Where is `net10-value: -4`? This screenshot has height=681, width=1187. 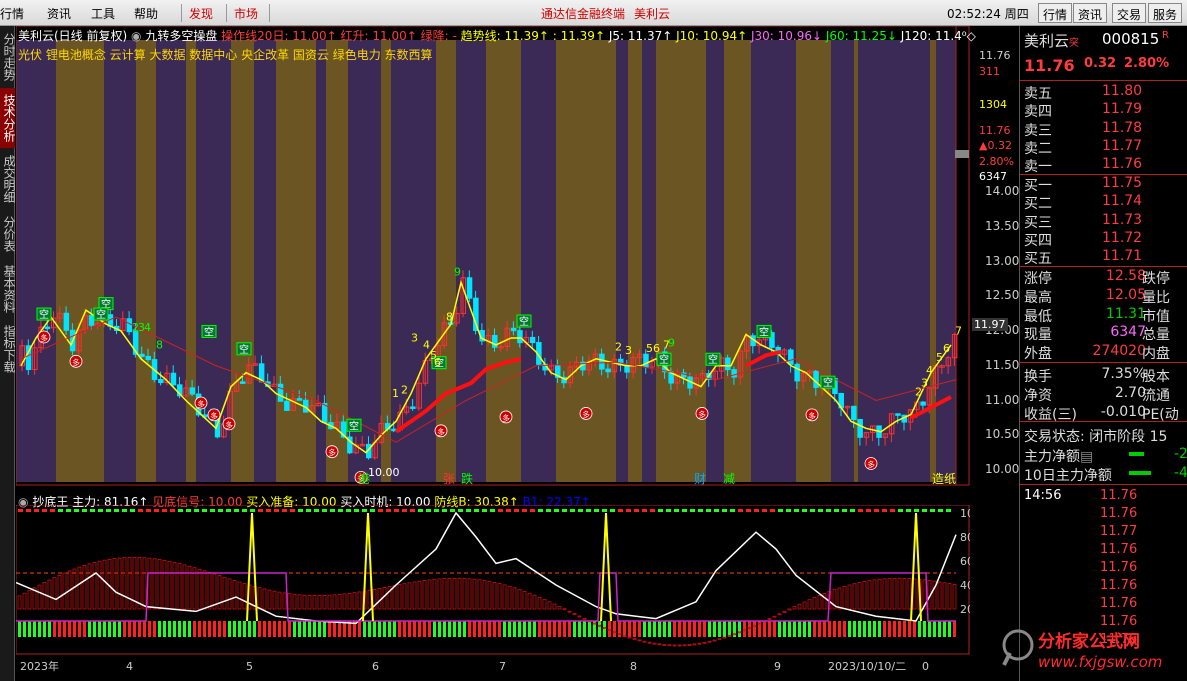
net10-value: -4 is located at coordinates (1180, 473).